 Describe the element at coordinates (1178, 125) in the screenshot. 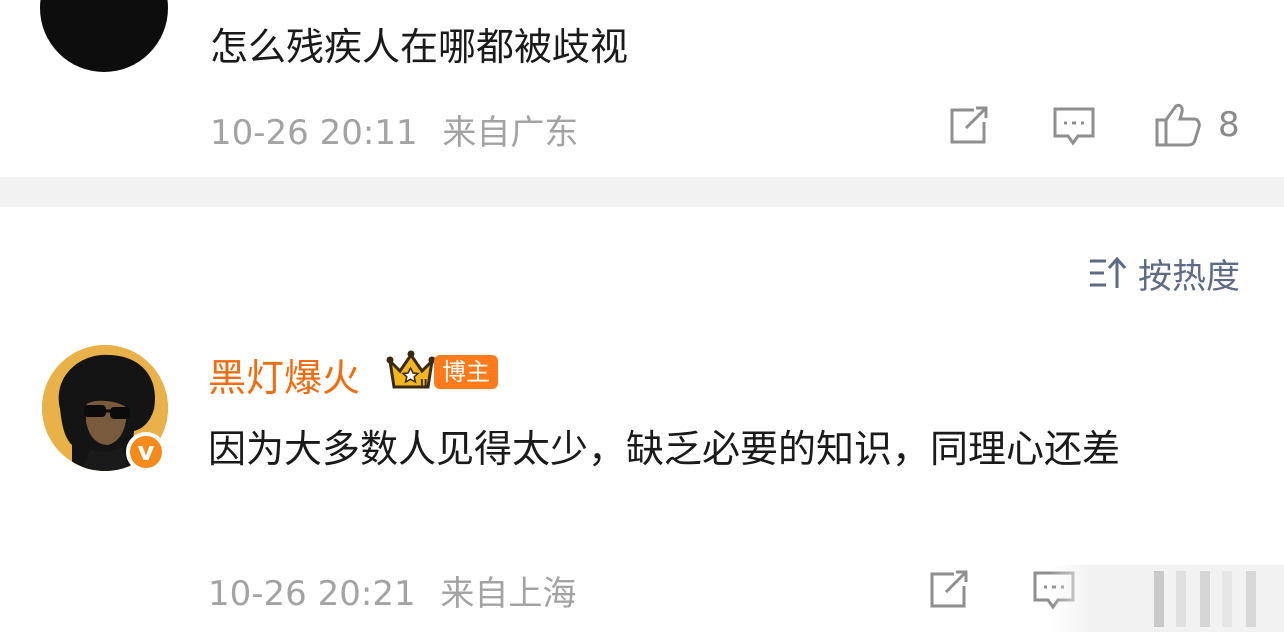

I see `thumbs-up-icon` at that location.